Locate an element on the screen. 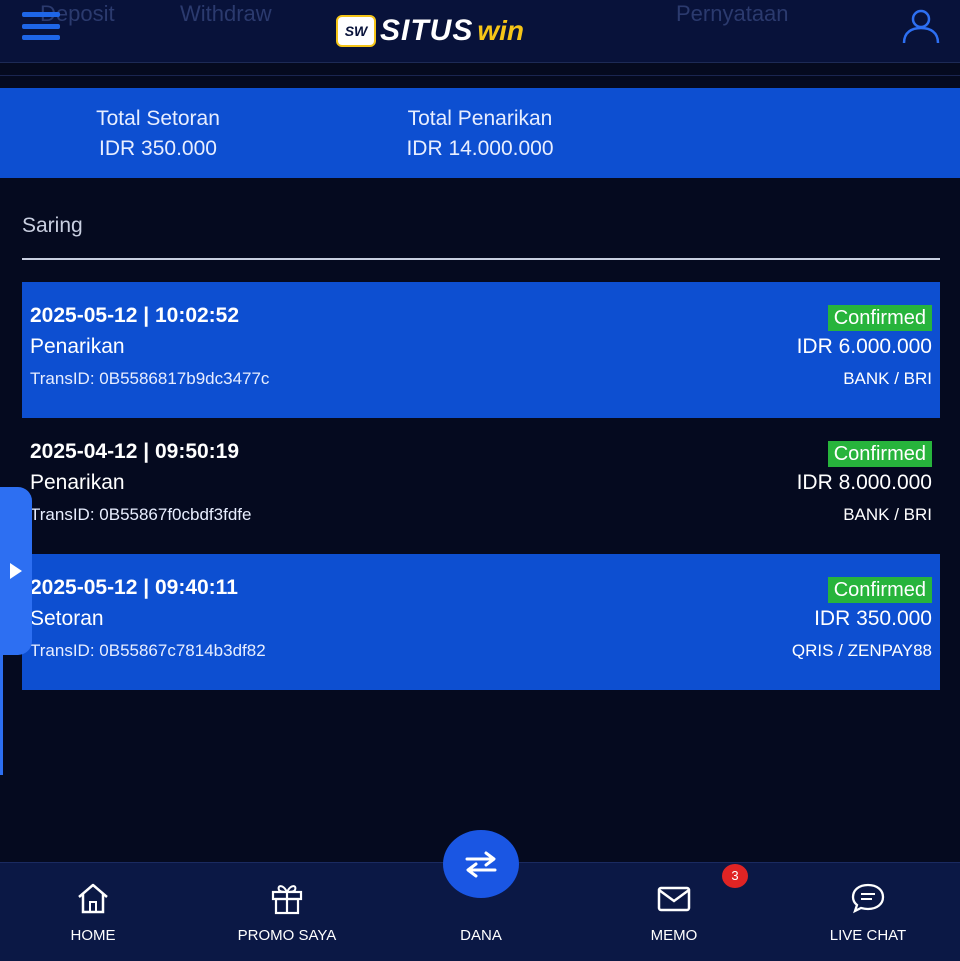 The height and width of the screenshot is (961, 960). transaction-id: TransID: 0B55867c7814b3df82 is located at coordinates (148, 650).